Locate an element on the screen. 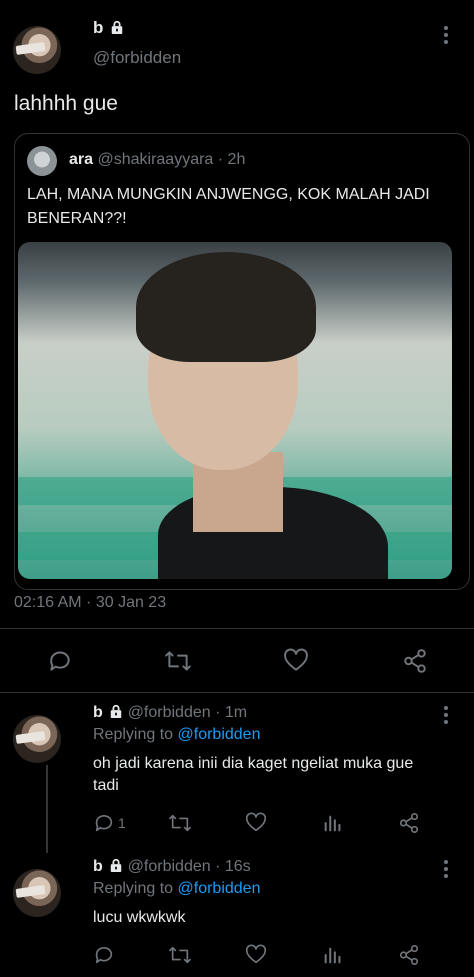 Image resolution: width=474 pixels, height=977 pixels. author-name: b is located at coordinates (98, 27).